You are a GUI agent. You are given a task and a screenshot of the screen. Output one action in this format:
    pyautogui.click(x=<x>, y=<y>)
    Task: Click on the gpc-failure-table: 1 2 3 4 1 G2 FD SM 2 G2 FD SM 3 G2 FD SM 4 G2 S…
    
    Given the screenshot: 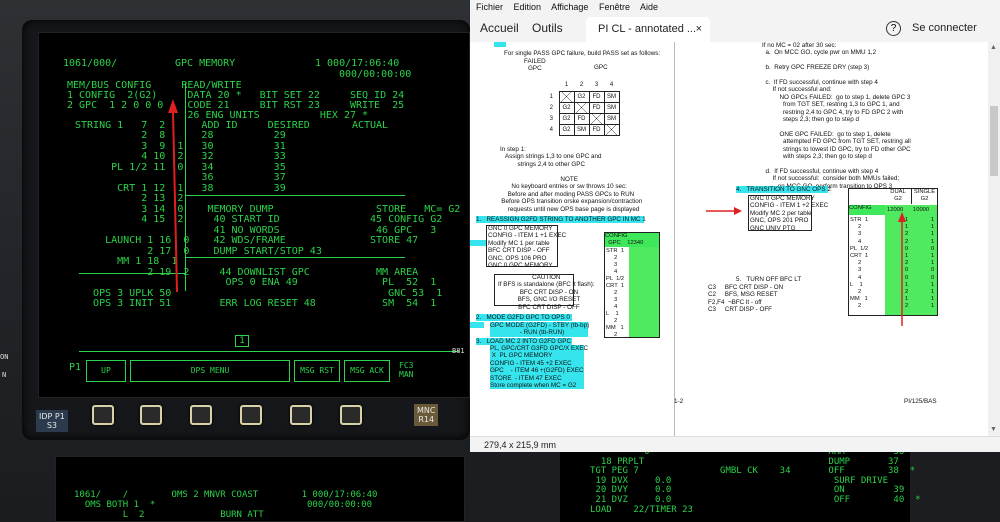 What is the action you would take?
    pyautogui.click(x=582, y=108)
    